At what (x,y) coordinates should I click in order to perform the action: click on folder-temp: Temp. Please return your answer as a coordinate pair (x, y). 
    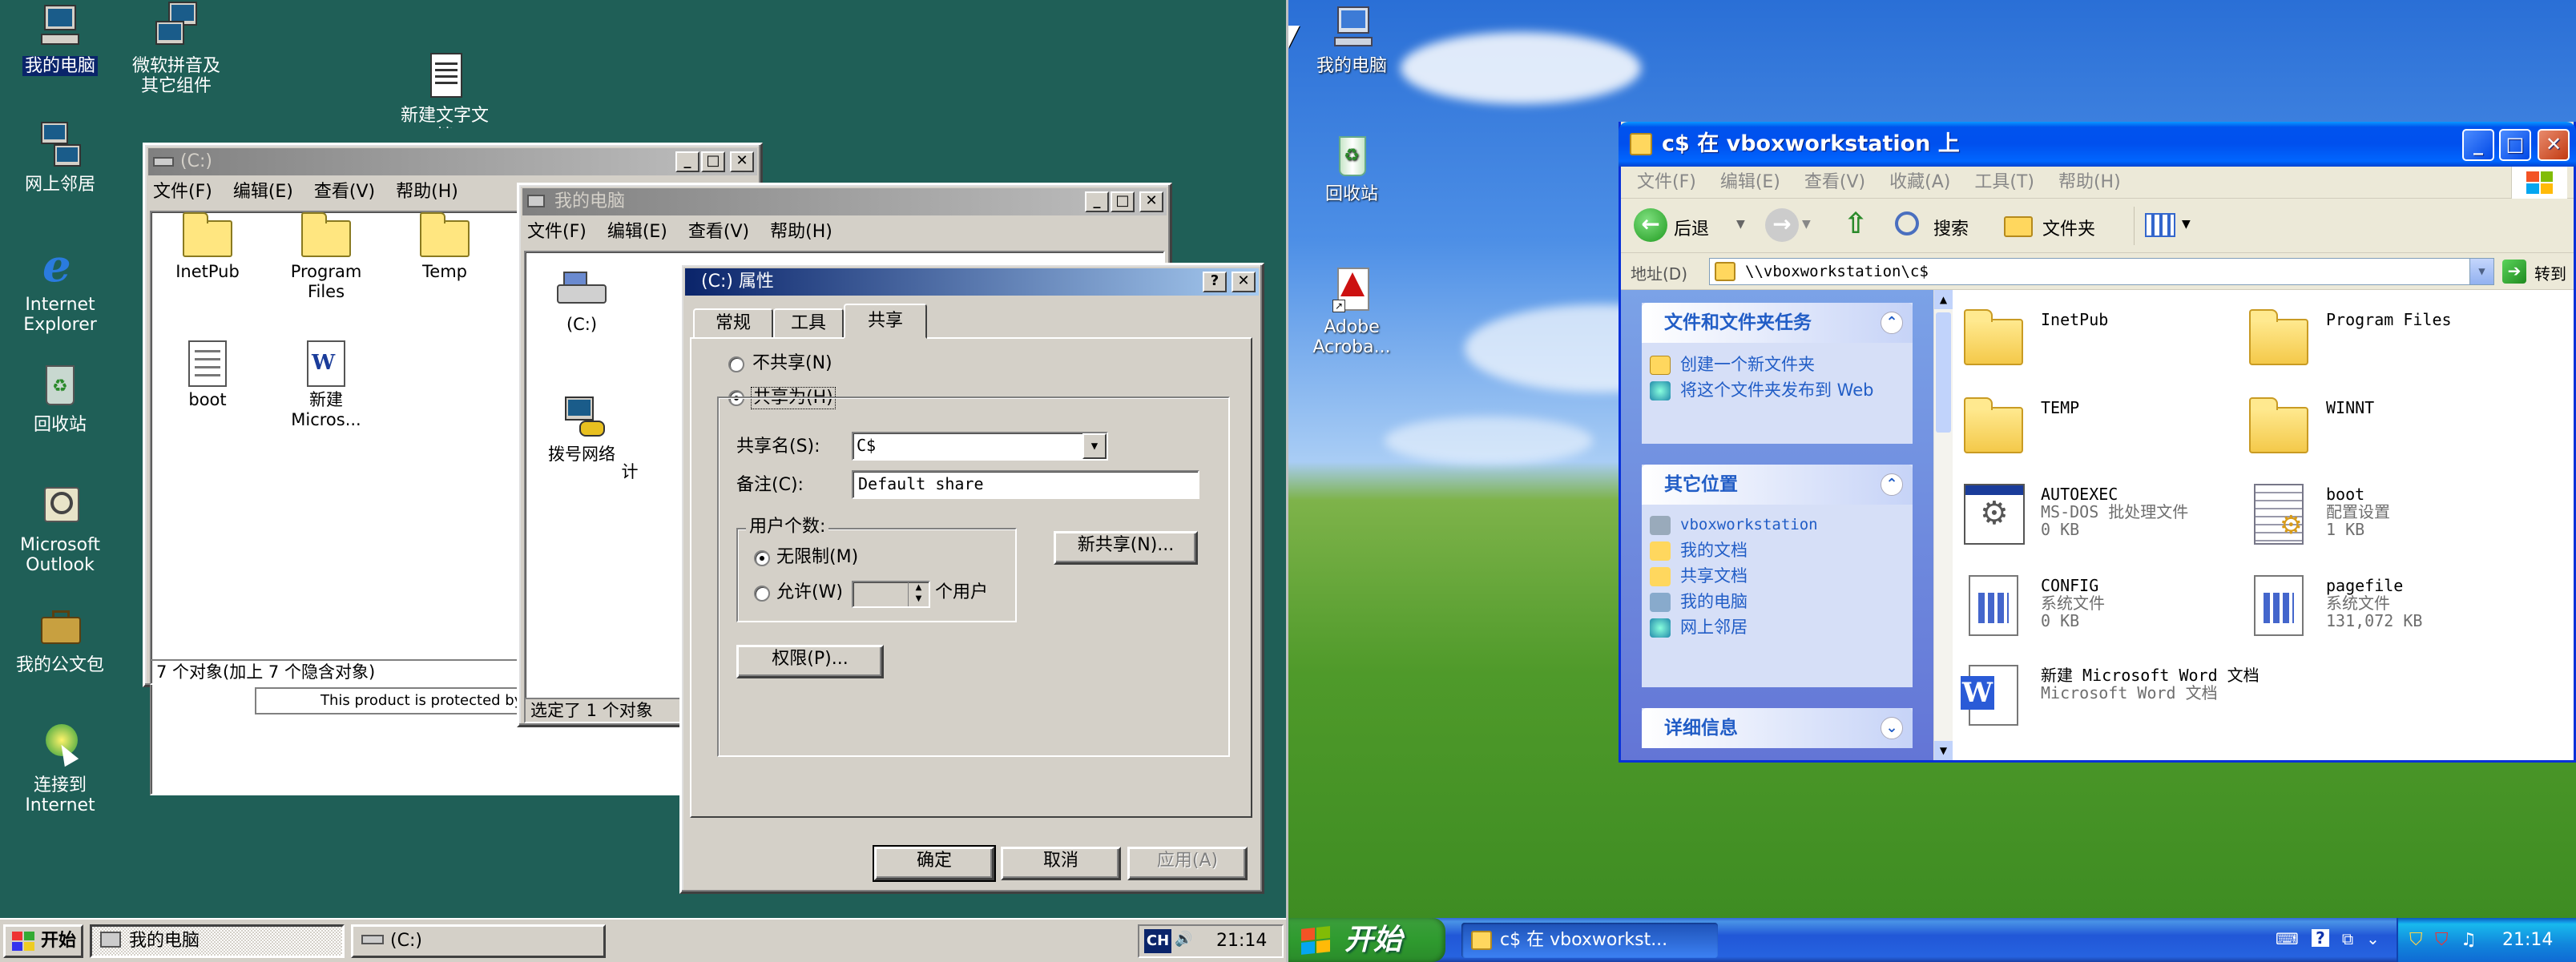
    Looking at the image, I should click on (445, 247).